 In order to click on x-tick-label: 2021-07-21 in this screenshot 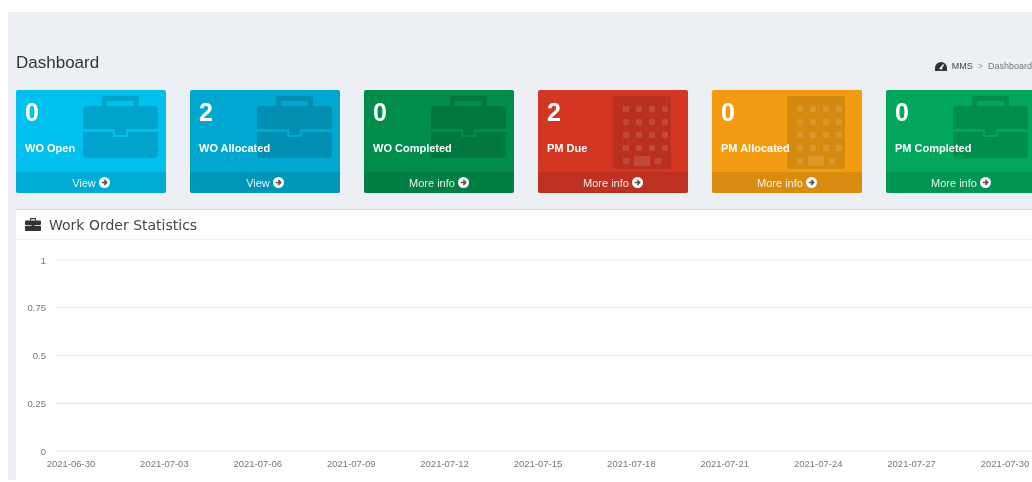, I will do `click(725, 463)`.